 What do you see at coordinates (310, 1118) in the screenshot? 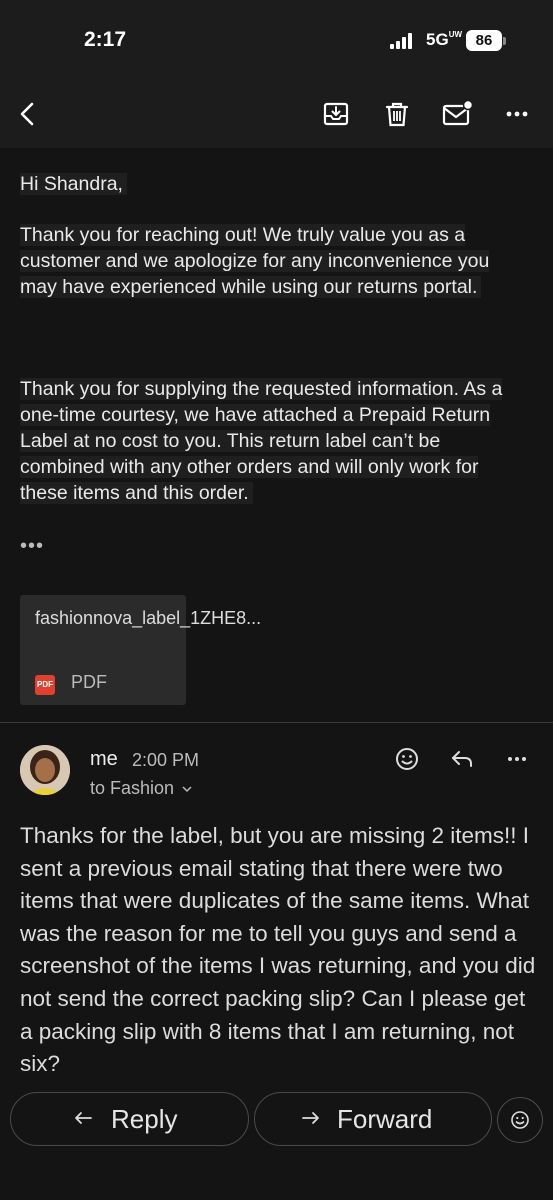
I see `forward-arrow-icon` at bounding box center [310, 1118].